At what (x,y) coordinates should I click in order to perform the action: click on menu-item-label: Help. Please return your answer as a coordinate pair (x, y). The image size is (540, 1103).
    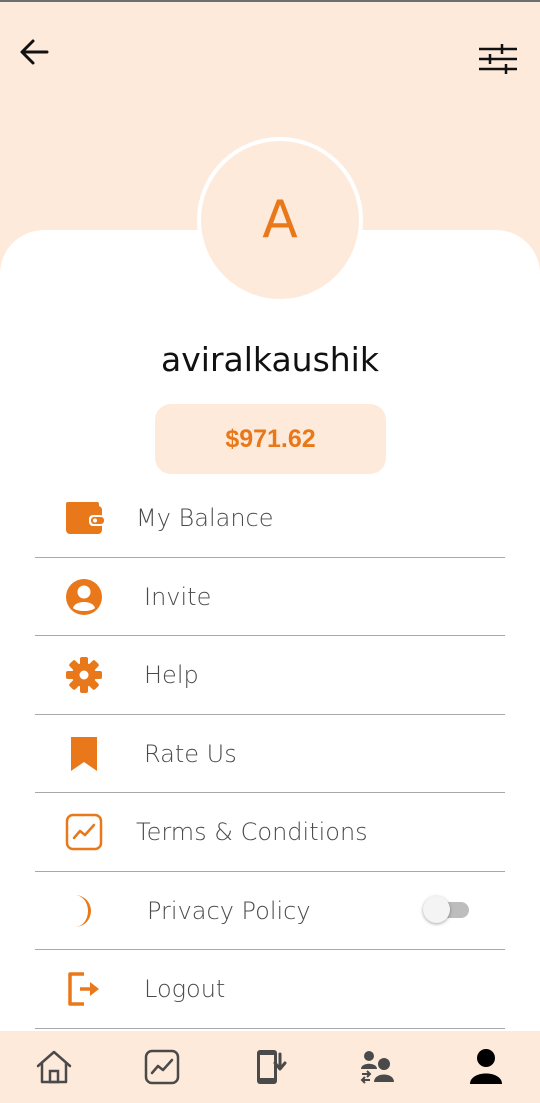
    Looking at the image, I should click on (171, 675).